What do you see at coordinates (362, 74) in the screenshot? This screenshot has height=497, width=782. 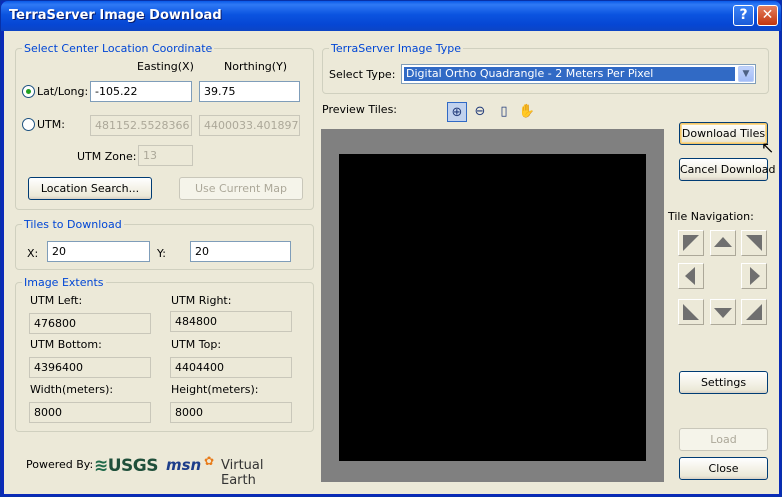 I see `select-type-label: Select Type:` at bounding box center [362, 74].